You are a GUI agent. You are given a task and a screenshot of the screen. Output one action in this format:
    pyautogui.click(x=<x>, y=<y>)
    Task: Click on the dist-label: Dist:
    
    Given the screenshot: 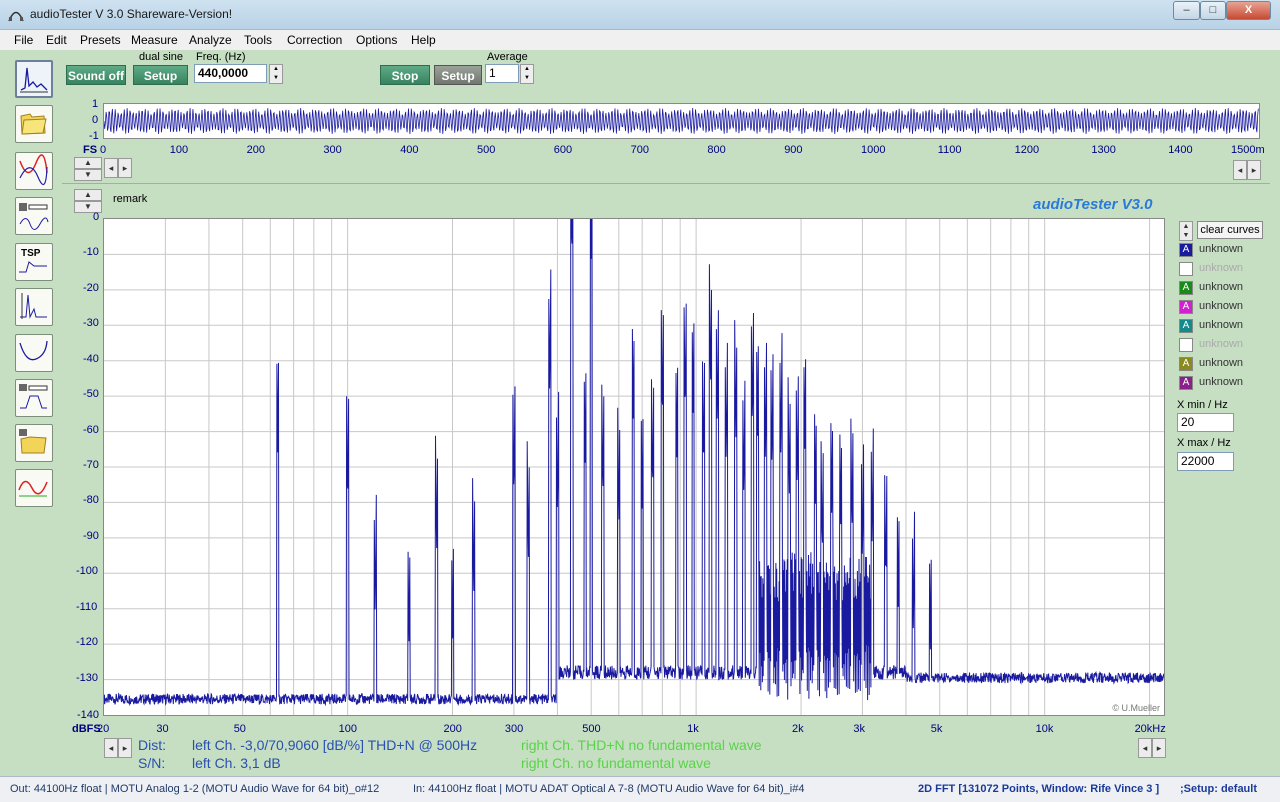 What is the action you would take?
    pyautogui.click(x=152, y=745)
    